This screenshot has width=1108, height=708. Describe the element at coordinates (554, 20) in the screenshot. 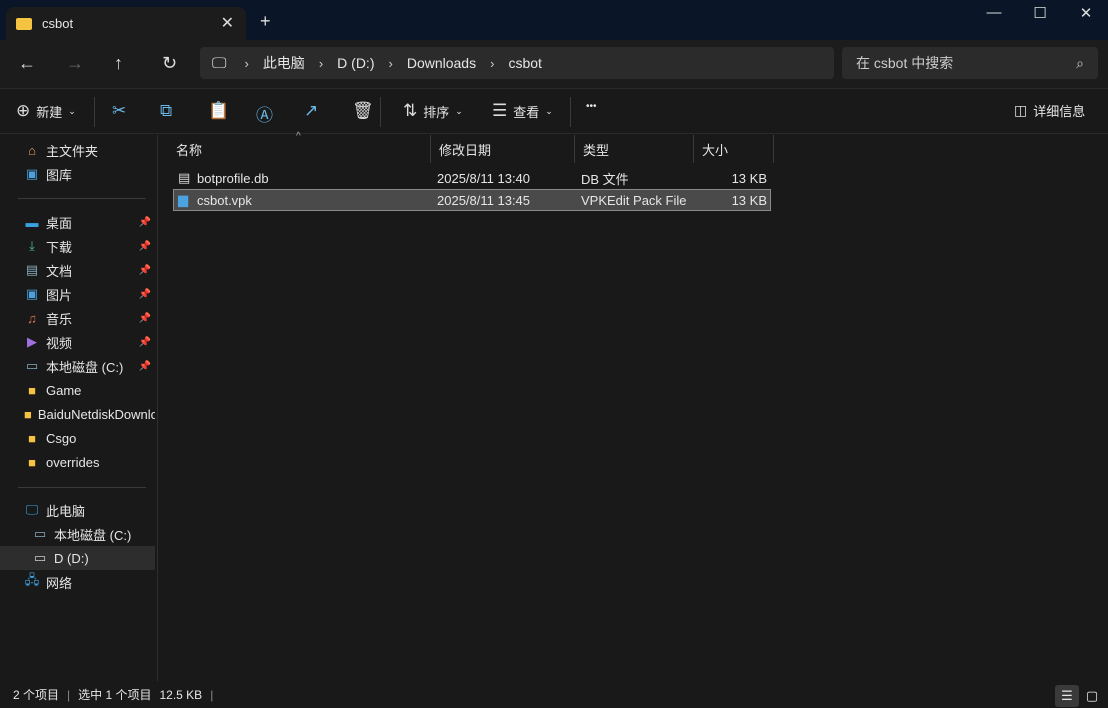

I see `title-bar: csbot ✕ + — ☐ ✕` at that location.